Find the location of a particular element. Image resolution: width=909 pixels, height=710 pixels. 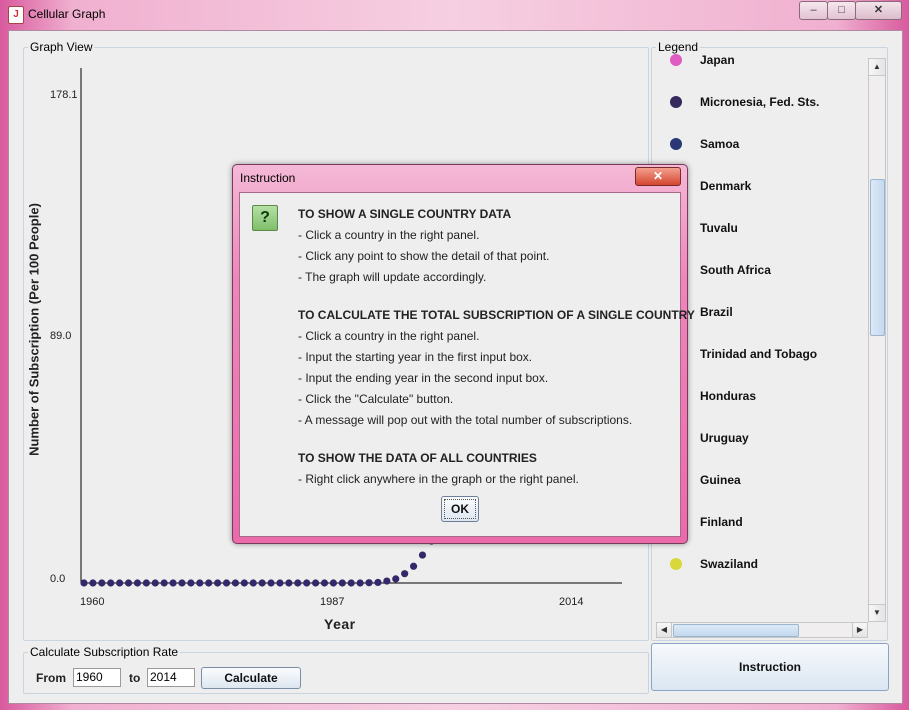

legend-label: Japan is located at coordinates (717, 60).